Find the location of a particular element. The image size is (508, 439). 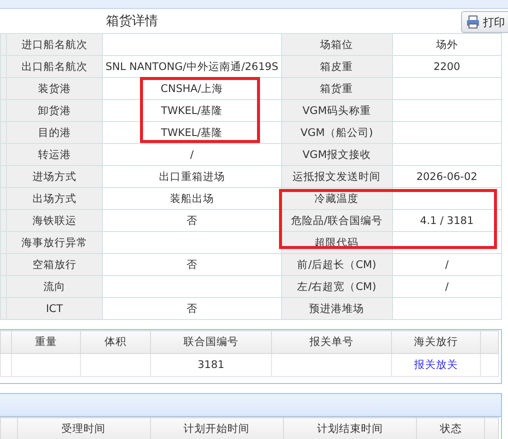

field-value: 出口重箱进场 is located at coordinates (192, 177).